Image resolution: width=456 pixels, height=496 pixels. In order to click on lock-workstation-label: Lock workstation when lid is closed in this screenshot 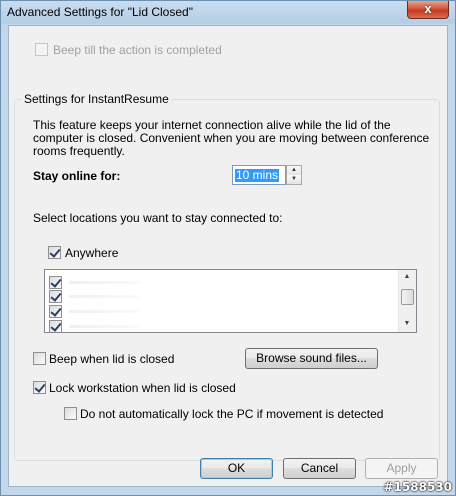, I will do `click(142, 388)`.